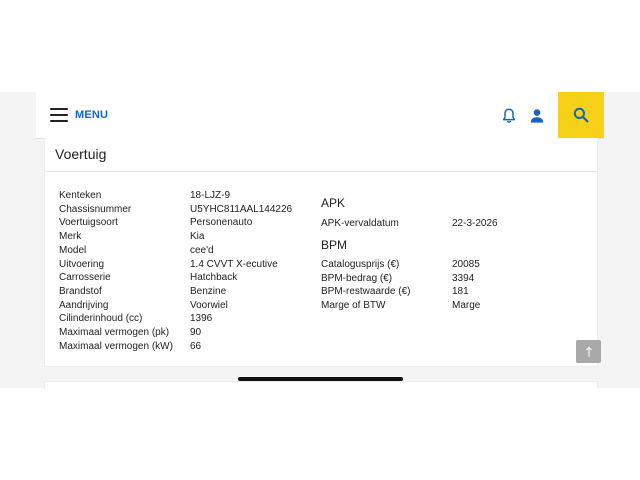 Image resolution: width=640 pixels, height=480 pixels. What do you see at coordinates (175, 223) in the screenshot?
I see `detail-row: Voertuigsoort Personenauto` at bounding box center [175, 223].